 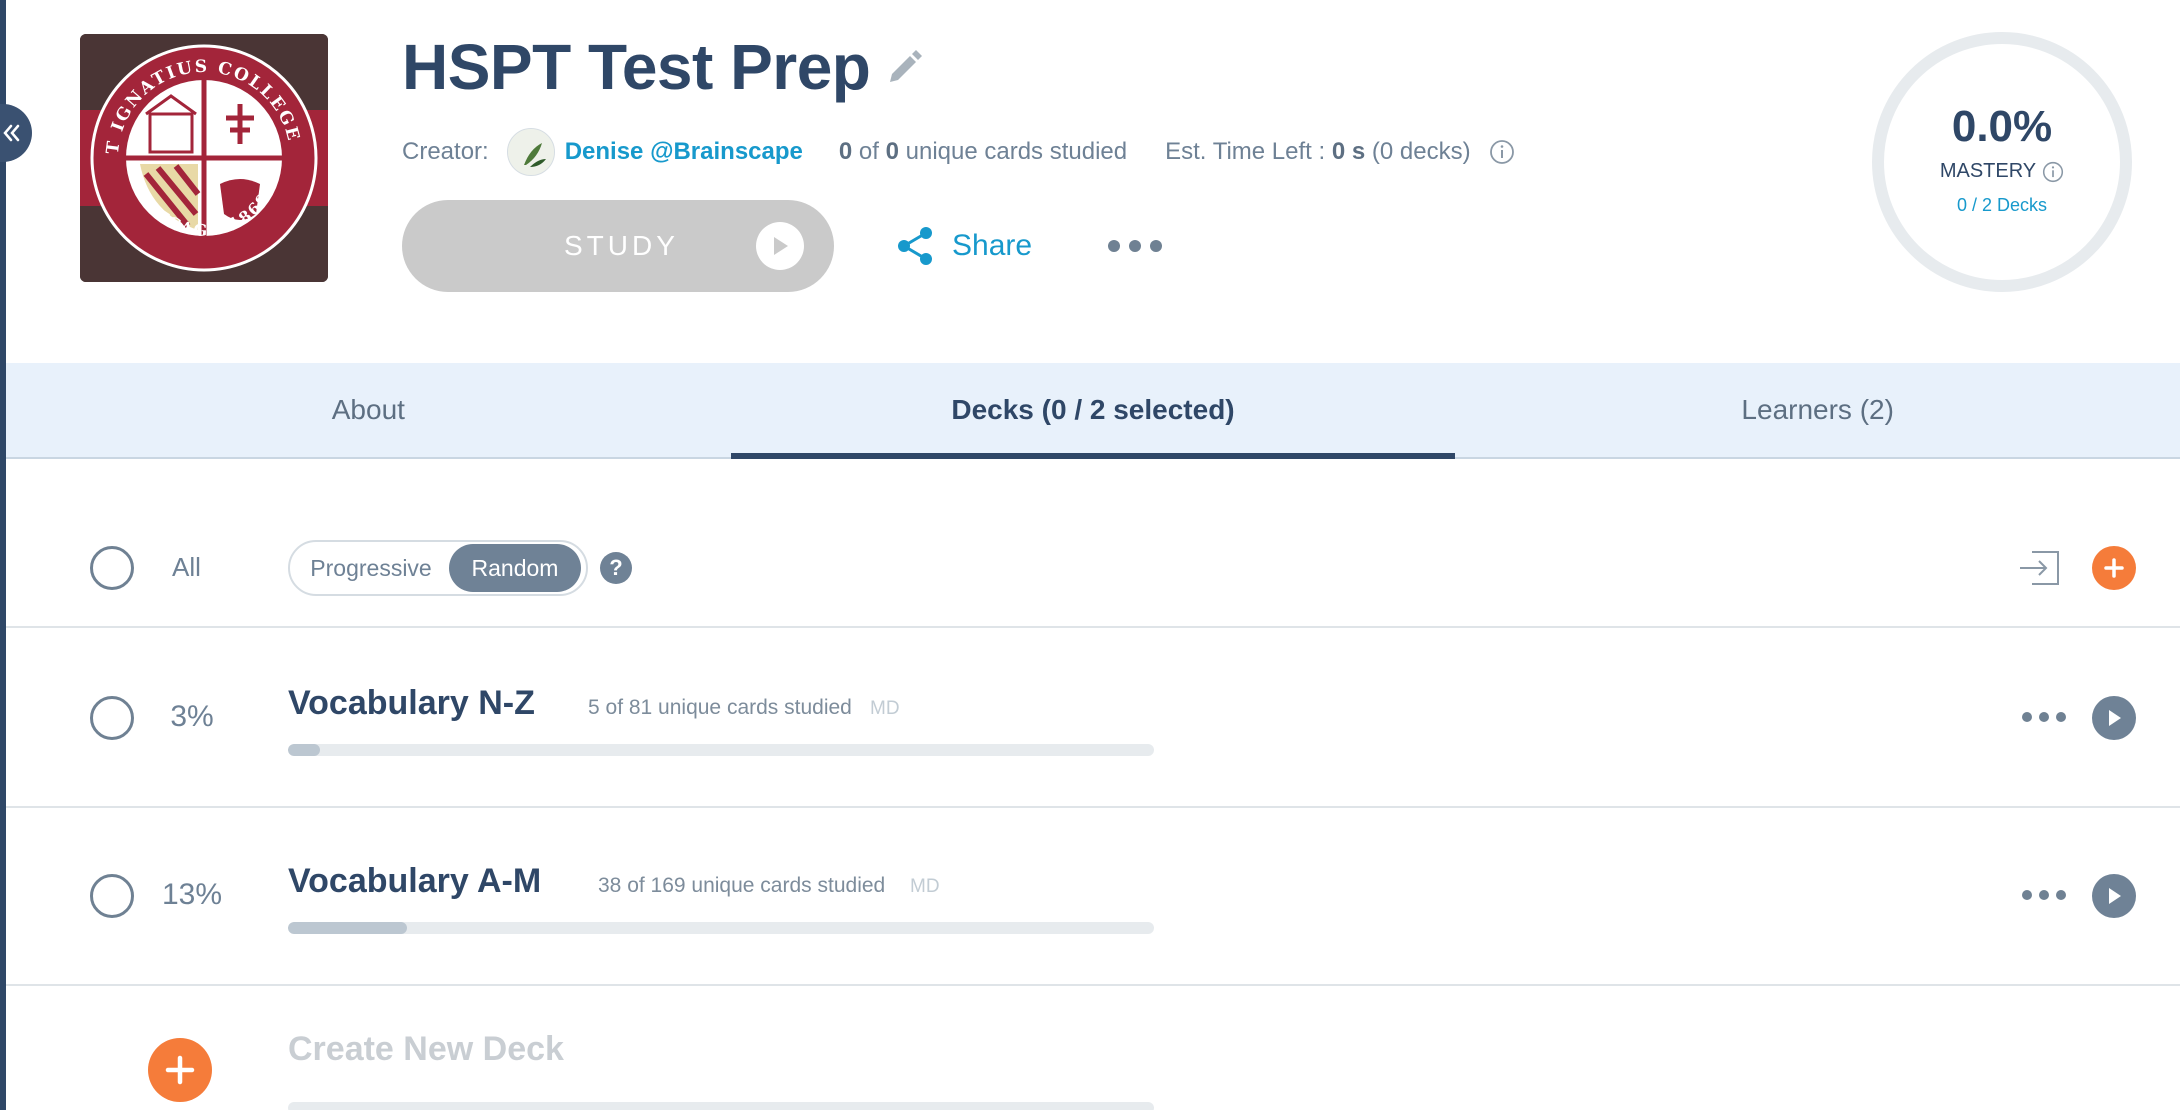 I want to click on select-all-label: All, so click(x=186, y=567).